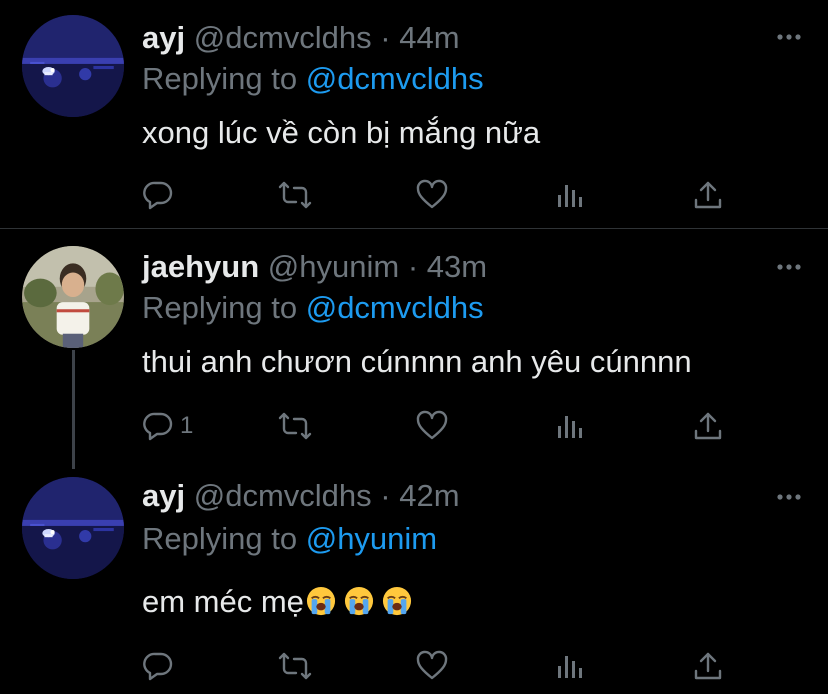  I want to click on tweet-actions: 1, so click(432, 426).